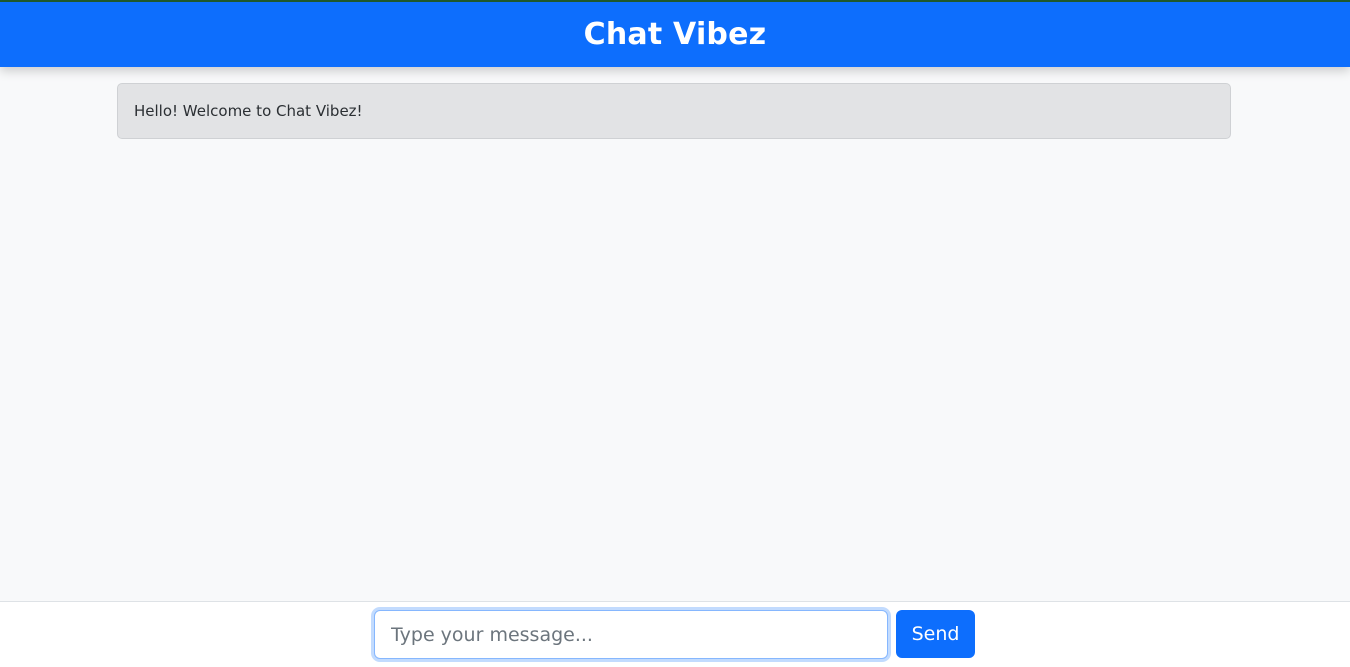  What do you see at coordinates (674, 111) in the screenshot?
I see `chat-message: Hello! Welcome to Chat Vibez!` at bounding box center [674, 111].